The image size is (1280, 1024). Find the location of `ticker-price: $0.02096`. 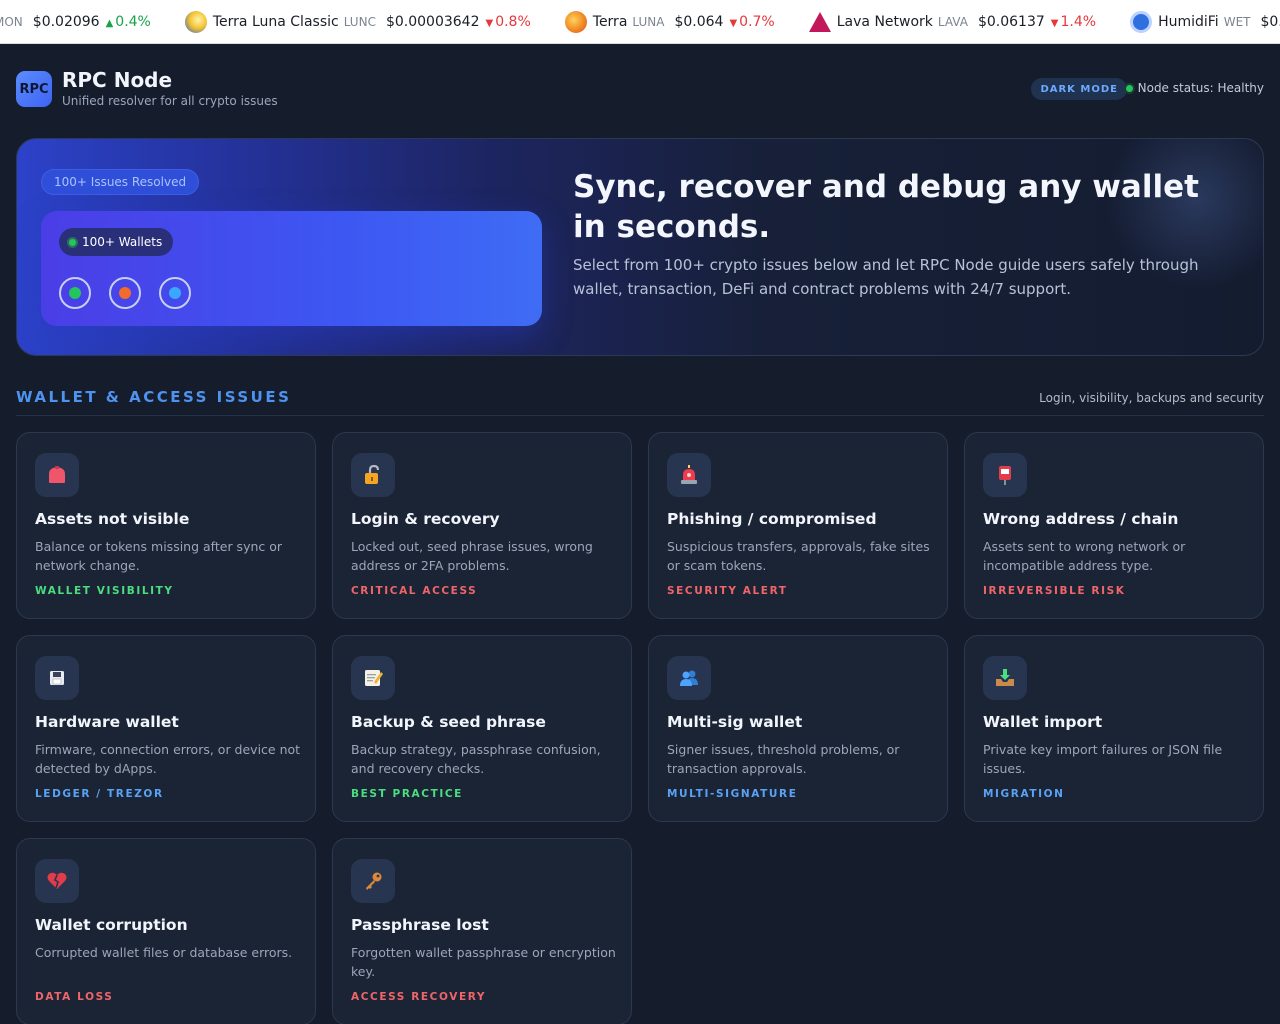

ticker-price: $0.02096 is located at coordinates (66, 22).